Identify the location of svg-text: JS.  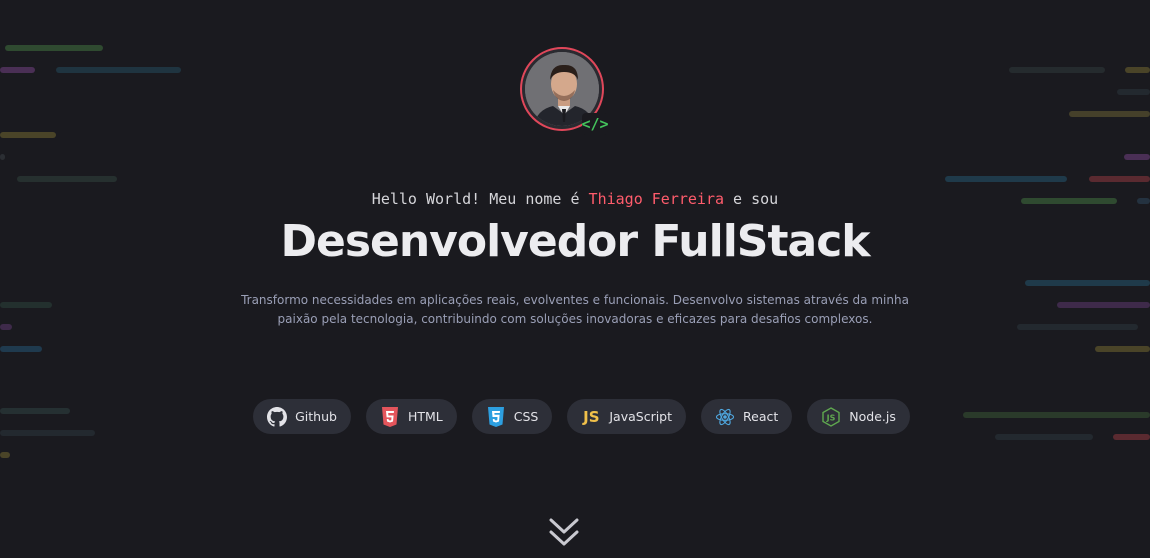
(831, 417).